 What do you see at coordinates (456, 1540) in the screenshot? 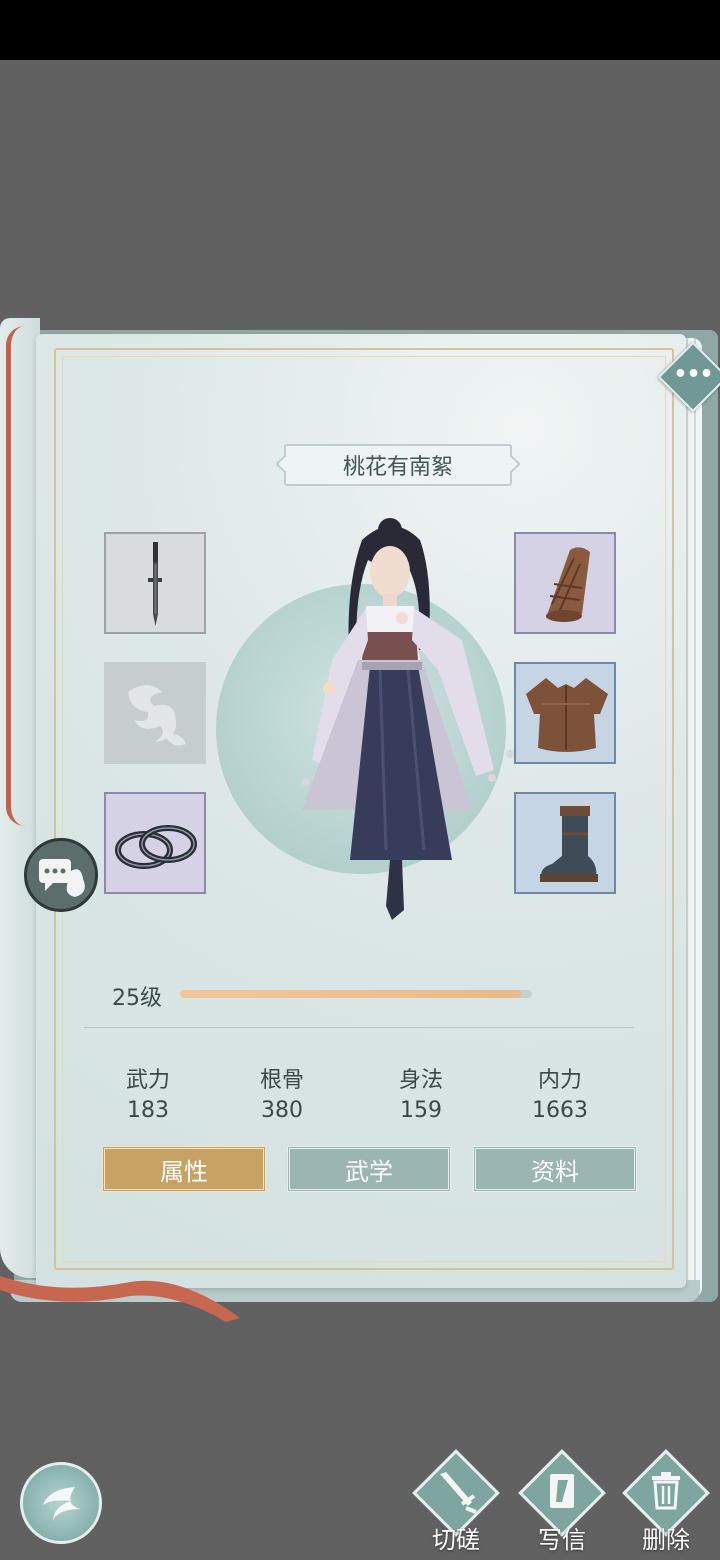
I see `spar-label: 切磋` at bounding box center [456, 1540].